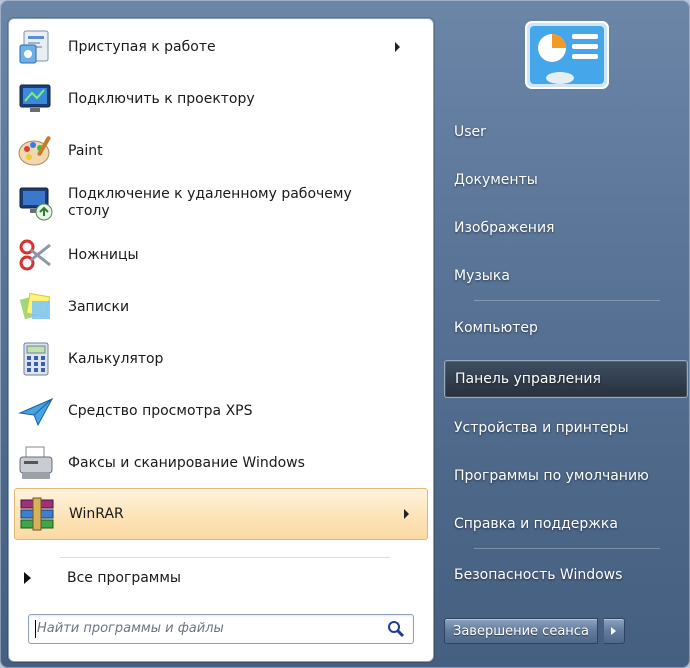 The image size is (690, 668). Describe the element at coordinates (36, 99) in the screenshot. I see `projector-icon` at that location.